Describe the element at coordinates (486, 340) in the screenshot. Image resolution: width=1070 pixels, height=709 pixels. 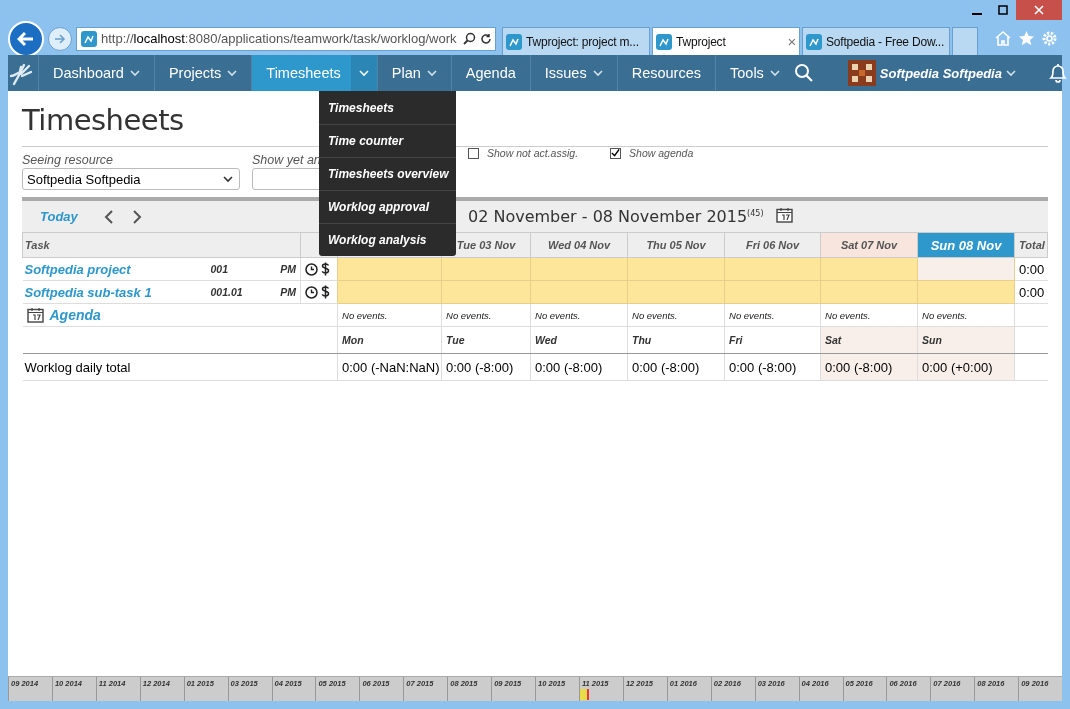
I see `table-cell: Tue` at that location.